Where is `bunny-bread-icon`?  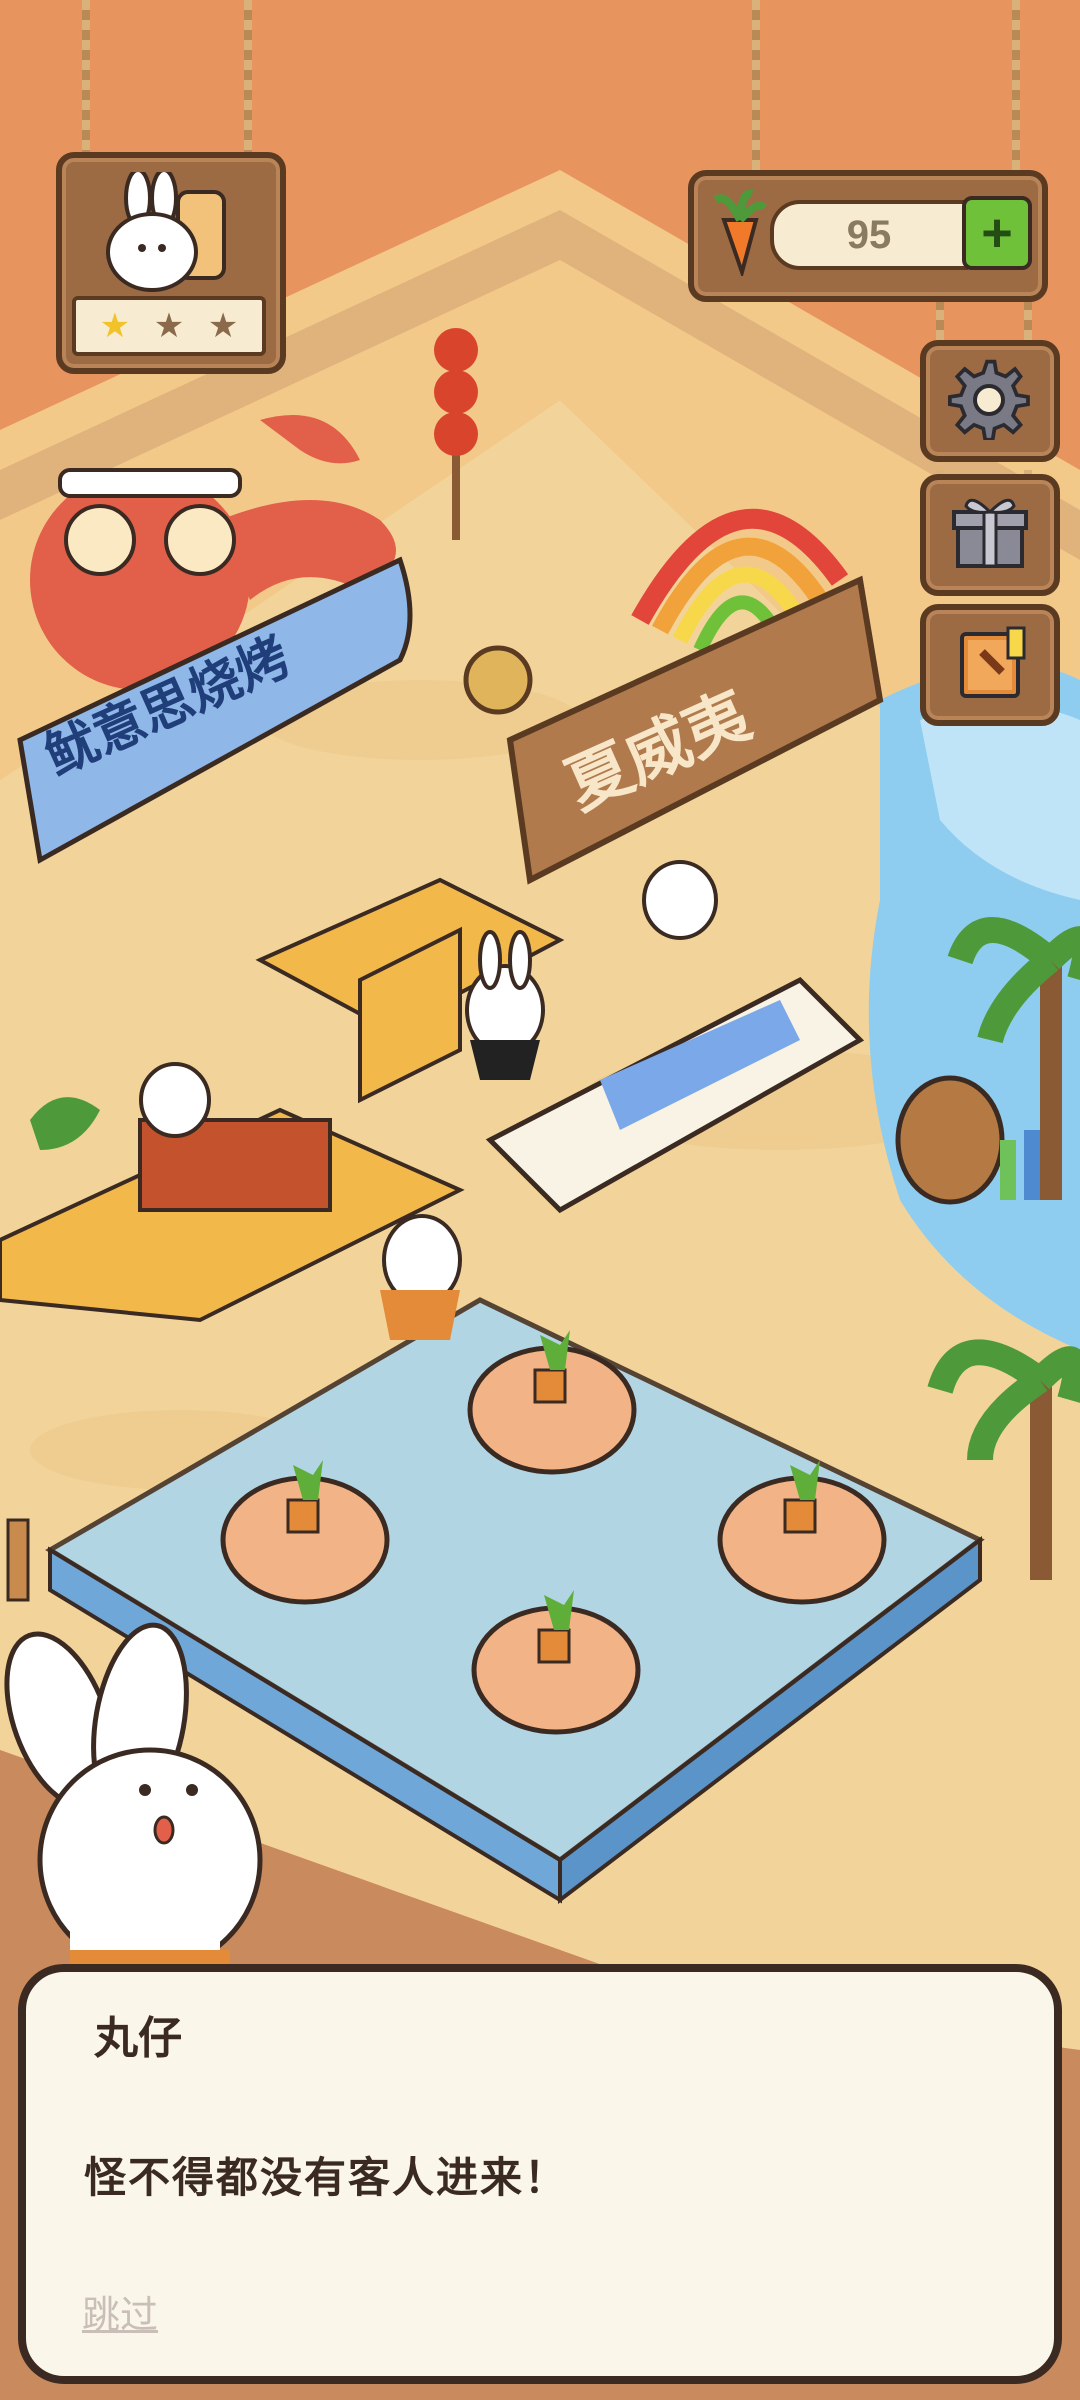
bunny-bread-icon is located at coordinates (168, 230).